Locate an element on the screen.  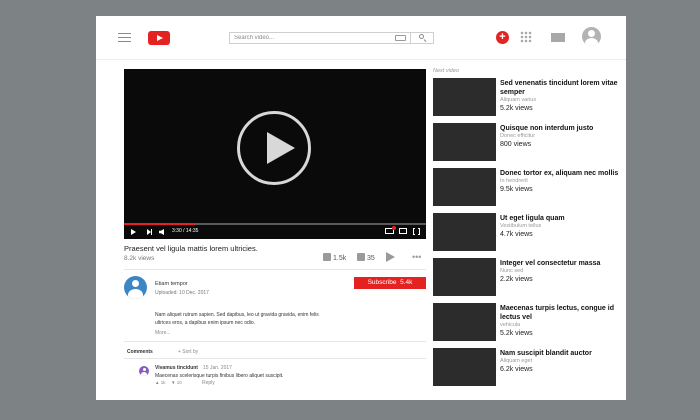
channel-avatar is located at coordinates (135, 287).